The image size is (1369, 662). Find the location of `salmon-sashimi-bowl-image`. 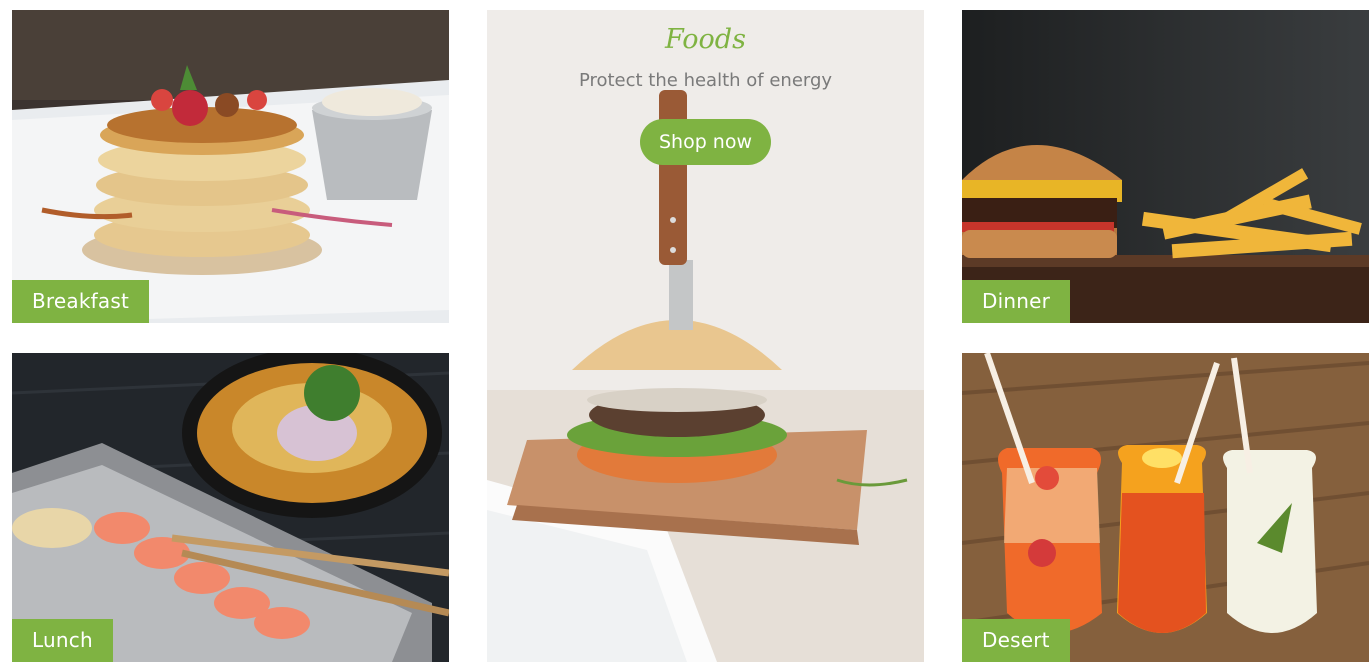

salmon-sashimi-bowl-image is located at coordinates (230, 507).